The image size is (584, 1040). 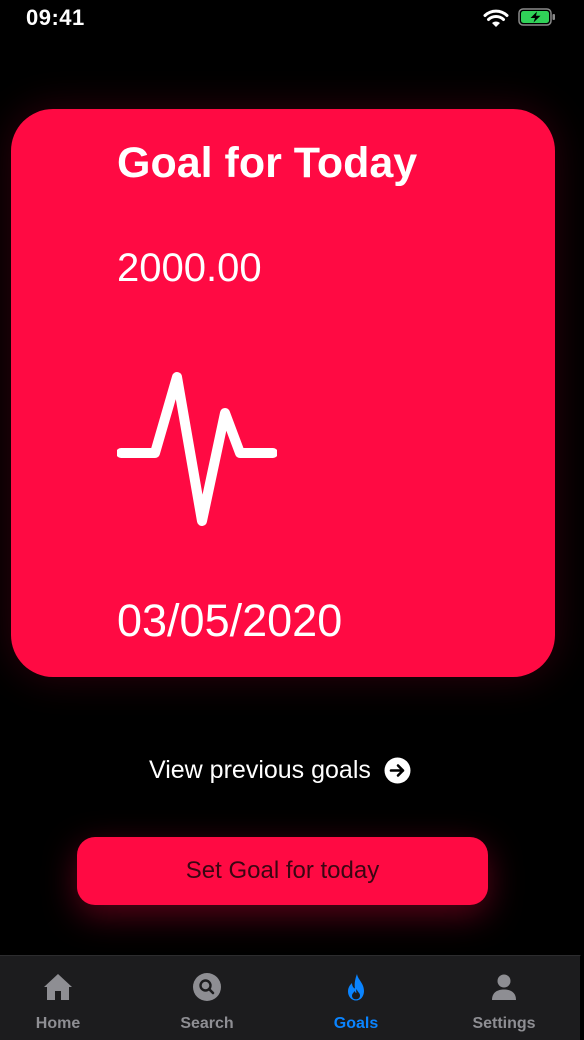 What do you see at coordinates (356, 1023) in the screenshot?
I see `tab-goals-label: Goals` at bounding box center [356, 1023].